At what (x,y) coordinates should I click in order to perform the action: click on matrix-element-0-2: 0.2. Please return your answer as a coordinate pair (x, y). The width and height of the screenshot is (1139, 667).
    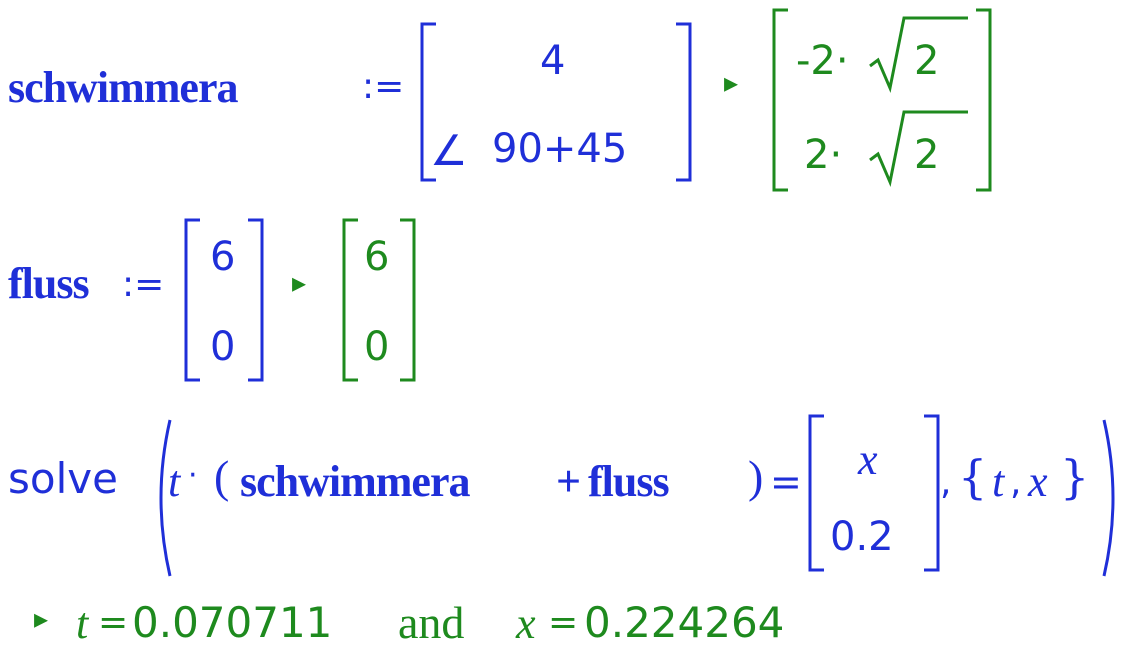
    Looking at the image, I should click on (862, 537).